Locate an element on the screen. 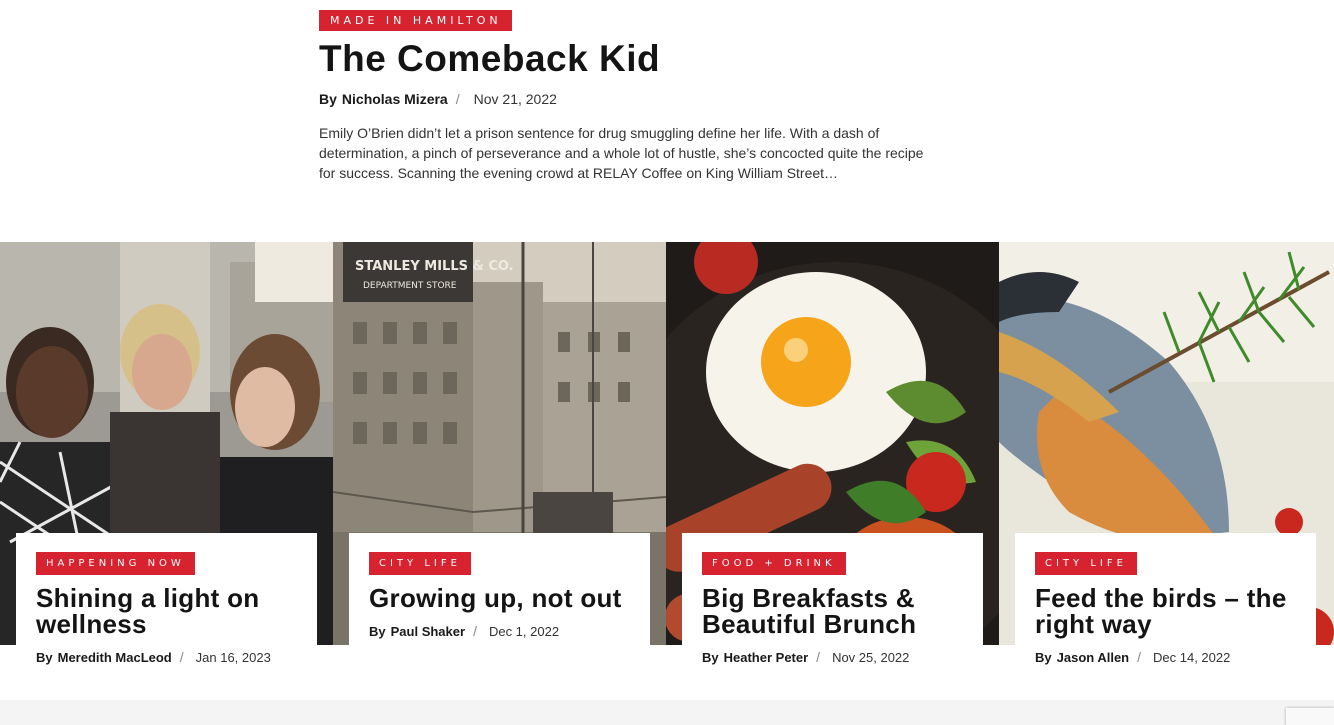 The height and width of the screenshot is (725, 1334). card-title: Shining a light on wellness is located at coordinates (166, 611).